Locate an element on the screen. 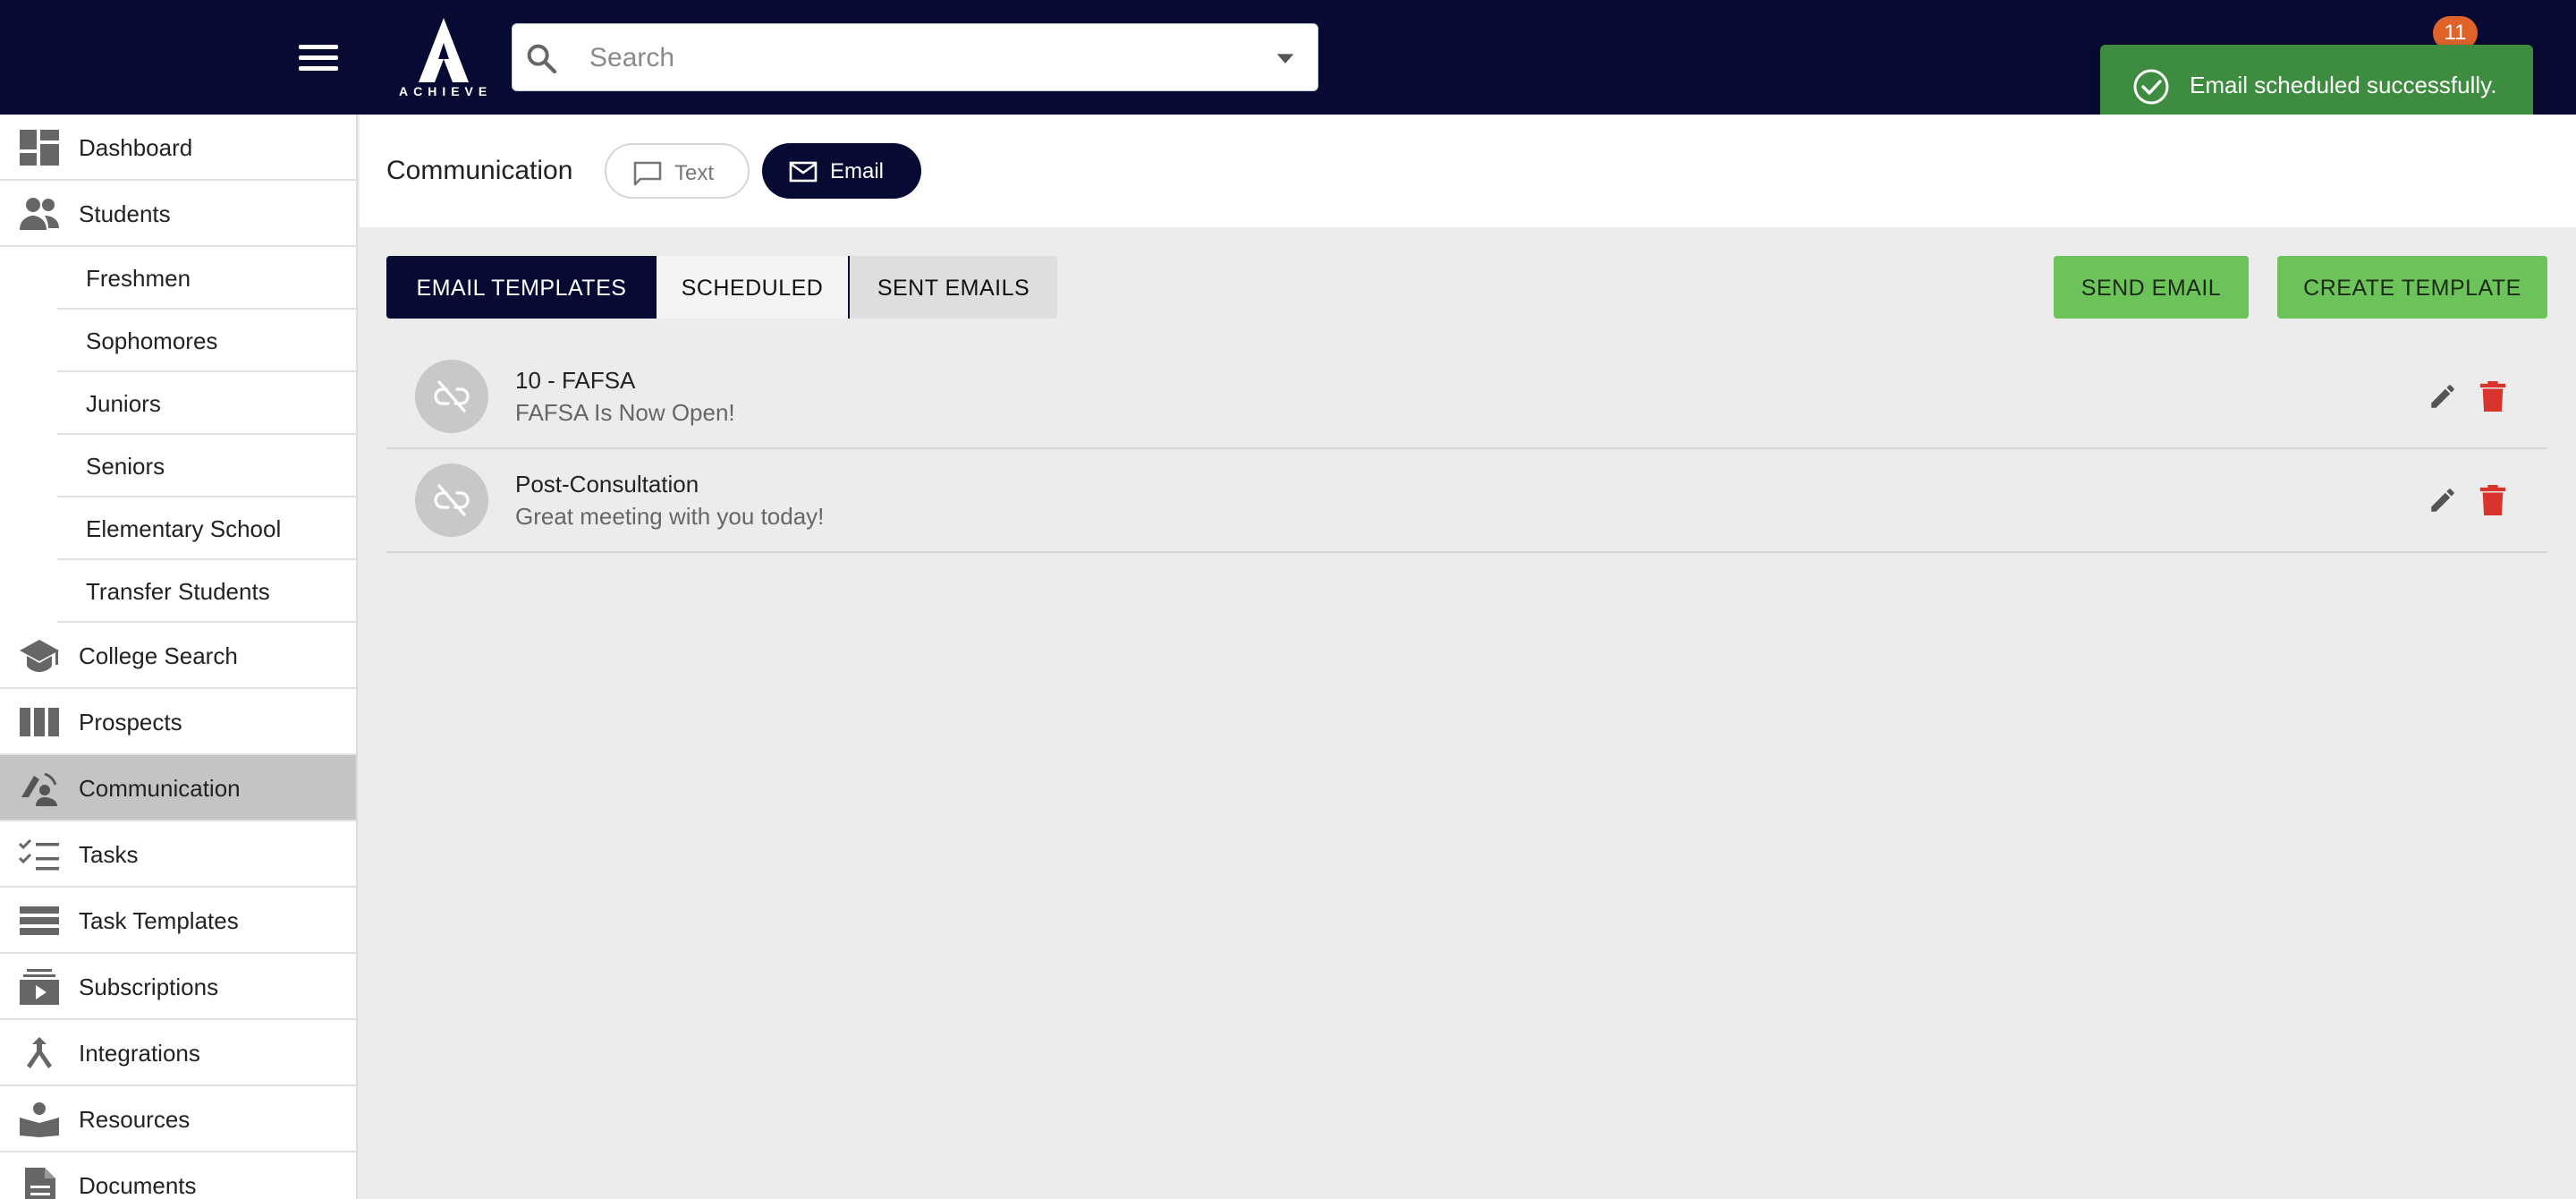  subscriptions-icon is located at coordinates (39, 987).